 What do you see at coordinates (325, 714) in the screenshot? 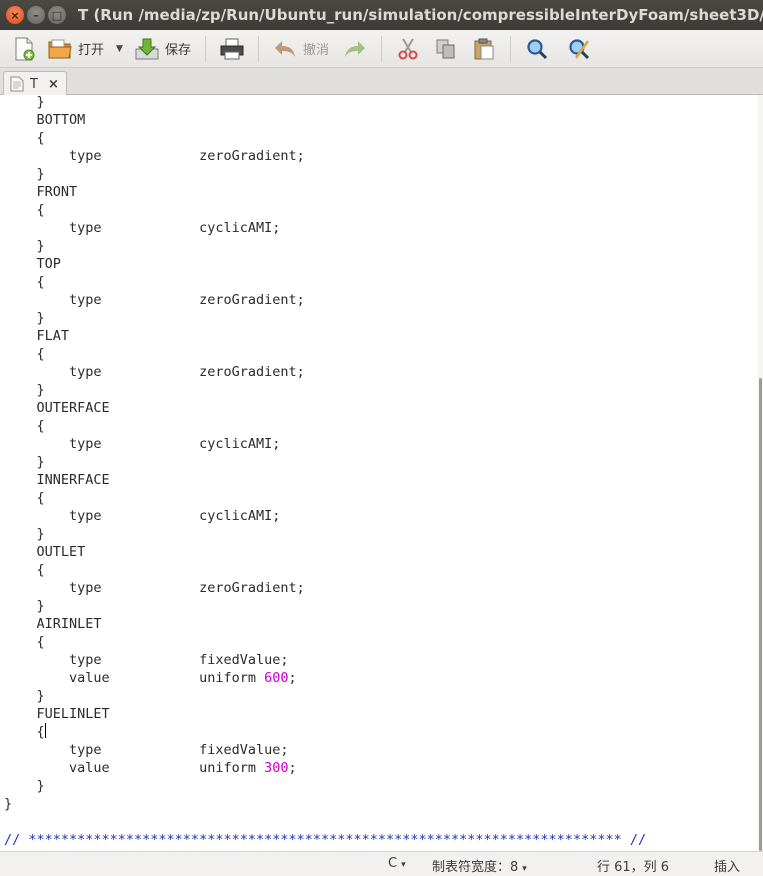
I see `code-line: FUELINLET` at bounding box center [325, 714].